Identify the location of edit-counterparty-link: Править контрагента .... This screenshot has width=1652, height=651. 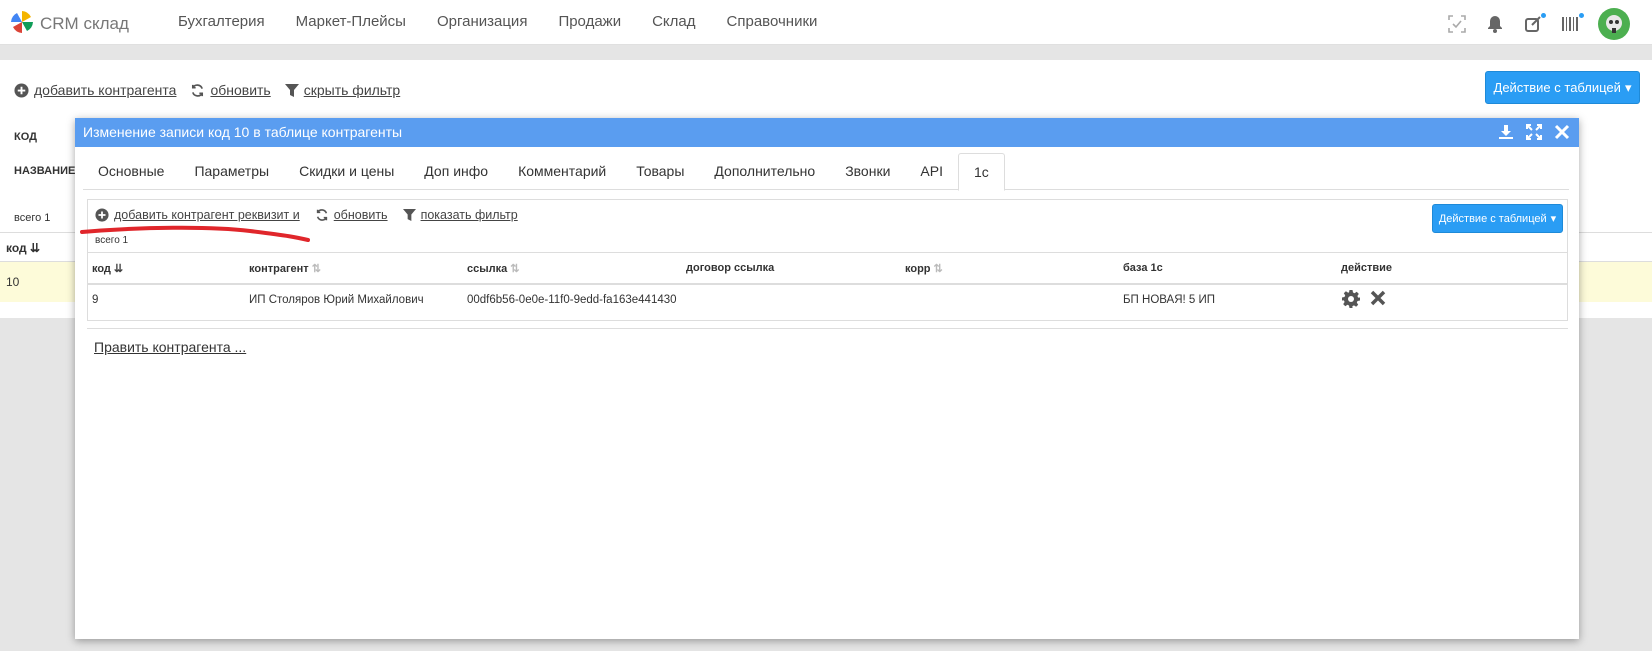
(170, 347).